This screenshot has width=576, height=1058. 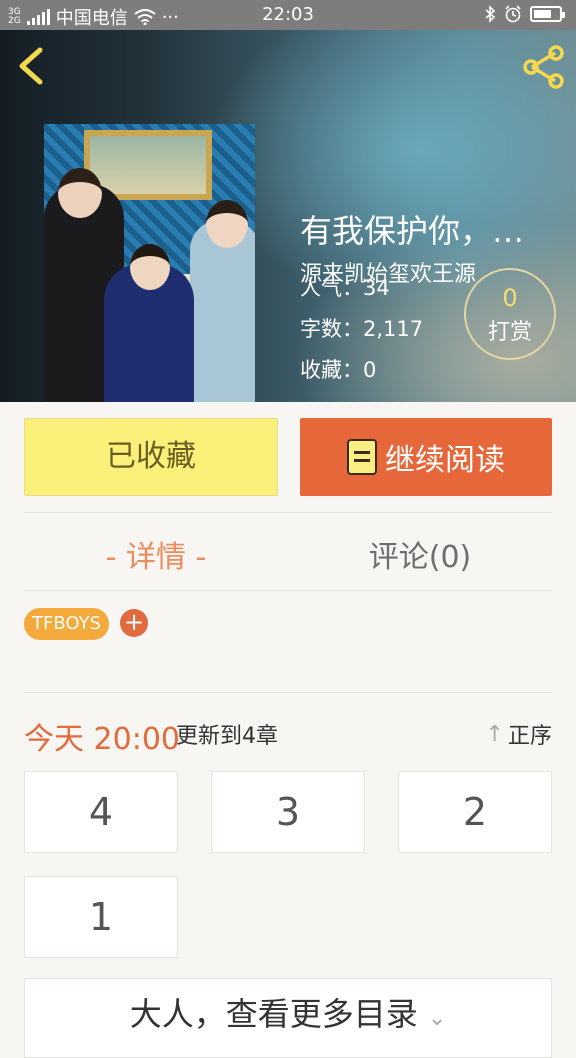 What do you see at coordinates (490, 14) in the screenshot?
I see `bluetooth-icon` at bounding box center [490, 14].